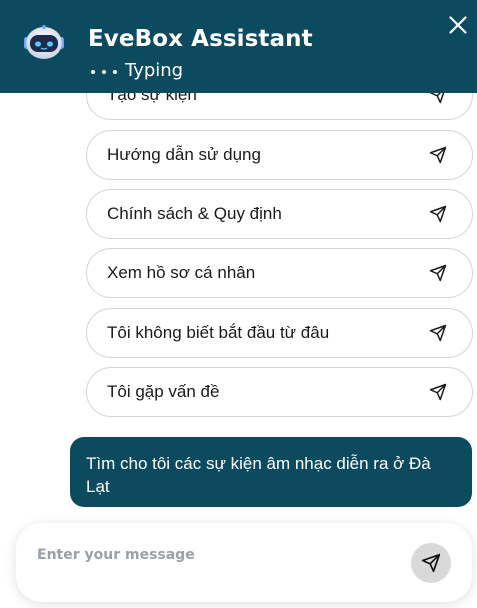 The image size is (477, 608). Describe the element at coordinates (104, 72) in the screenshot. I see `typing-dots-icon` at that location.